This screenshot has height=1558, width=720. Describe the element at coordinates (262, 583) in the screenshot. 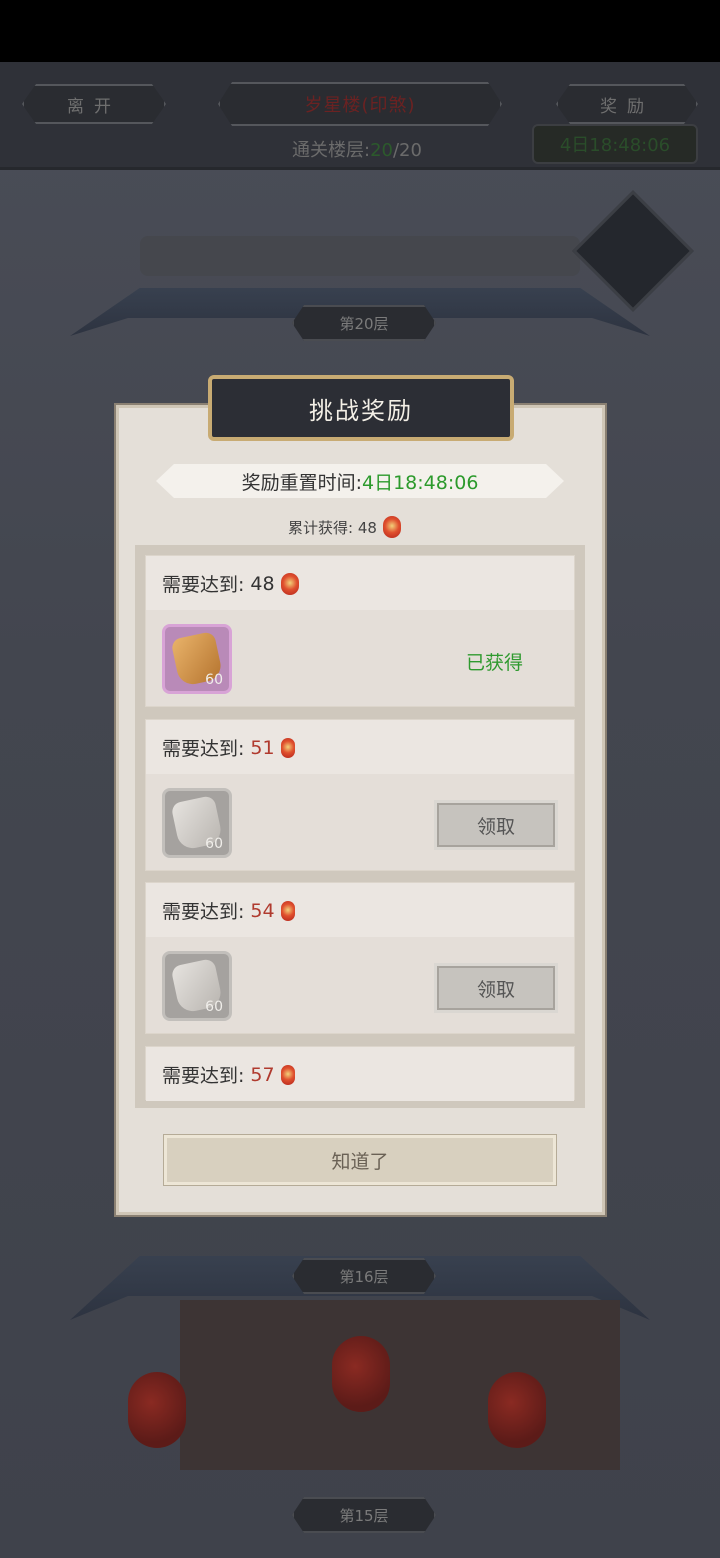

I see `requirement-target: 48` at that location.